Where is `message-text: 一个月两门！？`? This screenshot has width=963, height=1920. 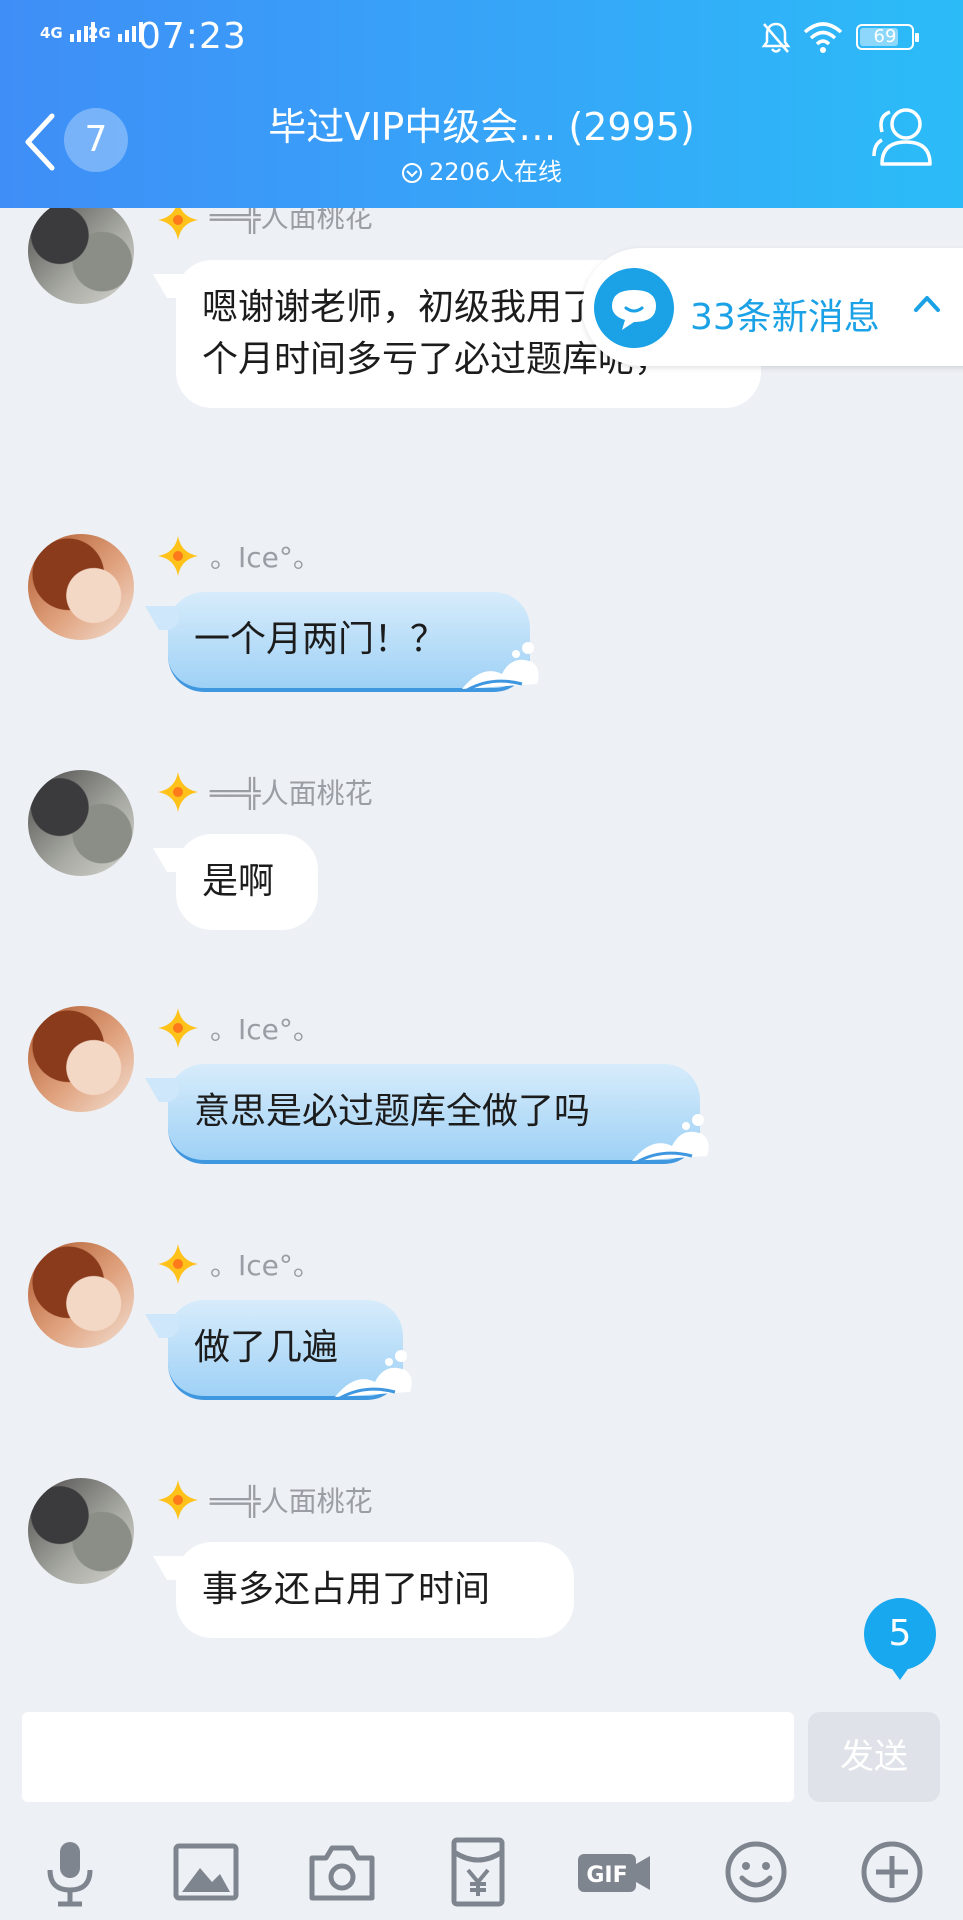 message-text: 一个月两门！？ is located at coordinates (320, 639).